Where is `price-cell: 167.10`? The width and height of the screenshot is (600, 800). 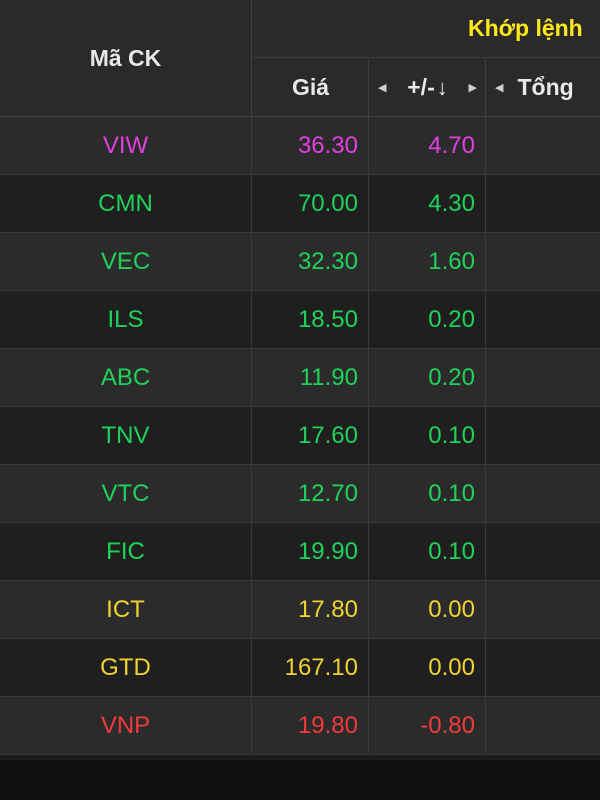 price-cell: 167.10 is located at coordinates (310, 667).